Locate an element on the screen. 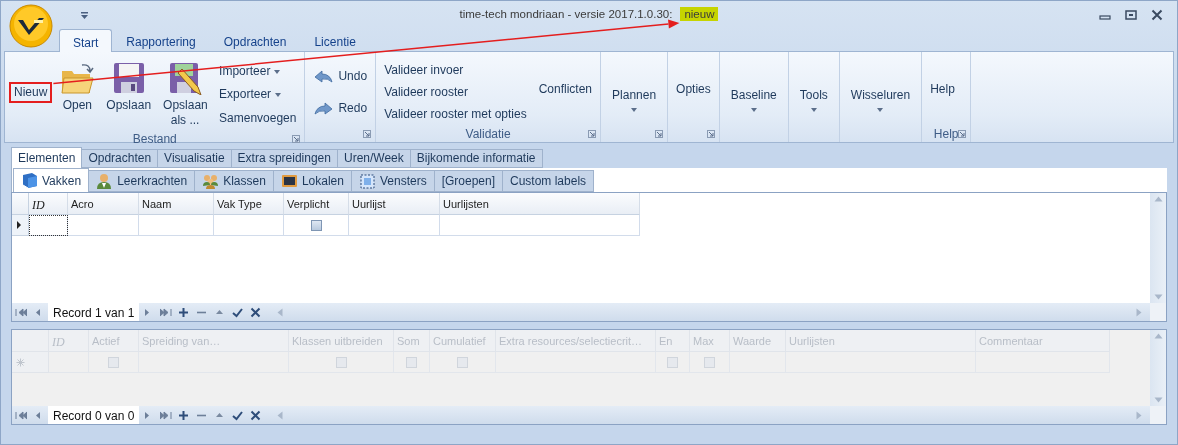  monitor-icon is located at coordinates (289, 181).